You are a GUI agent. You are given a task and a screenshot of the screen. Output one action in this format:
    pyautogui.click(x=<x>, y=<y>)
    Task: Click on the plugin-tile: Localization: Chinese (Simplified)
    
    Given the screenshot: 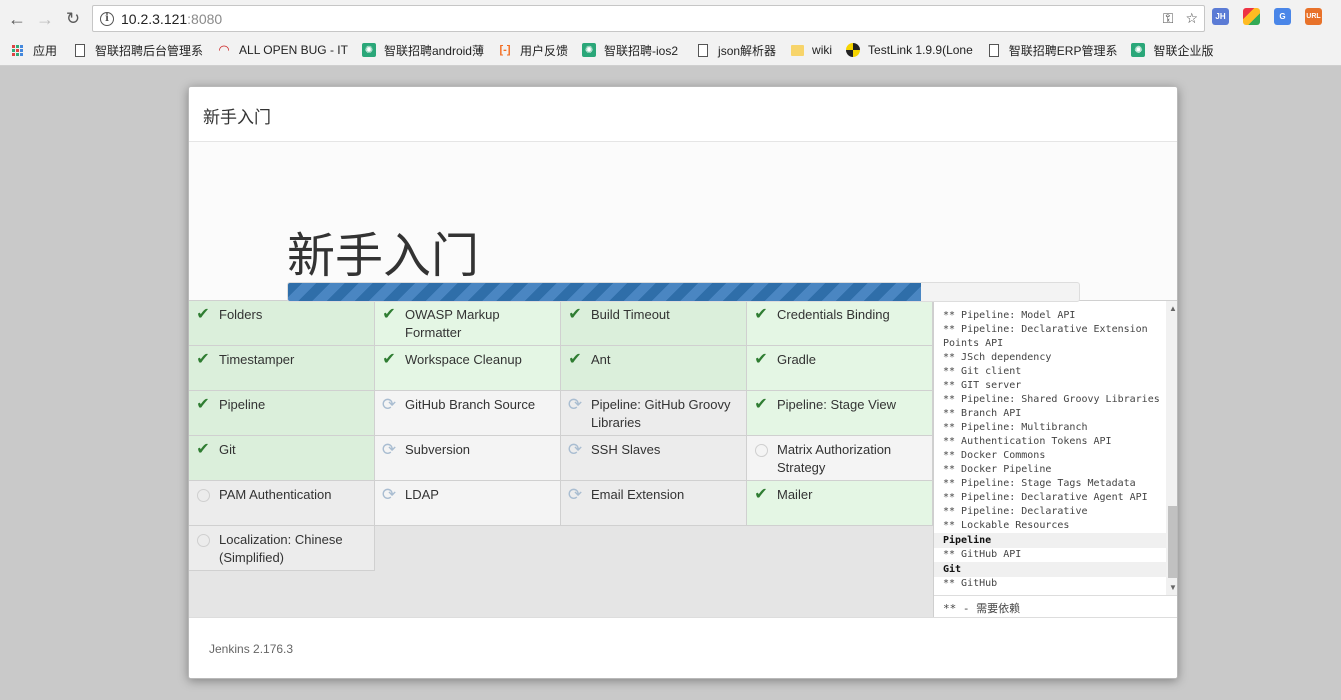 What is the action you would take?
    pyautogui.click(x=282, y=548)
    